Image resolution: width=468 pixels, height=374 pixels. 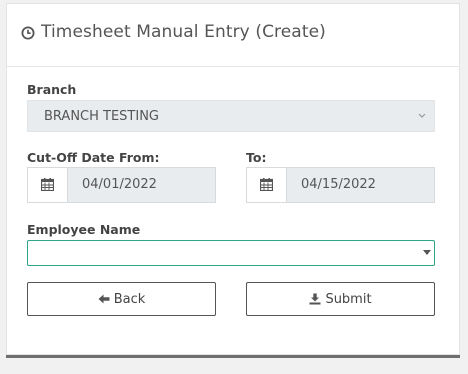 I want to click on back-button: Back, so click(x=121, y=299).